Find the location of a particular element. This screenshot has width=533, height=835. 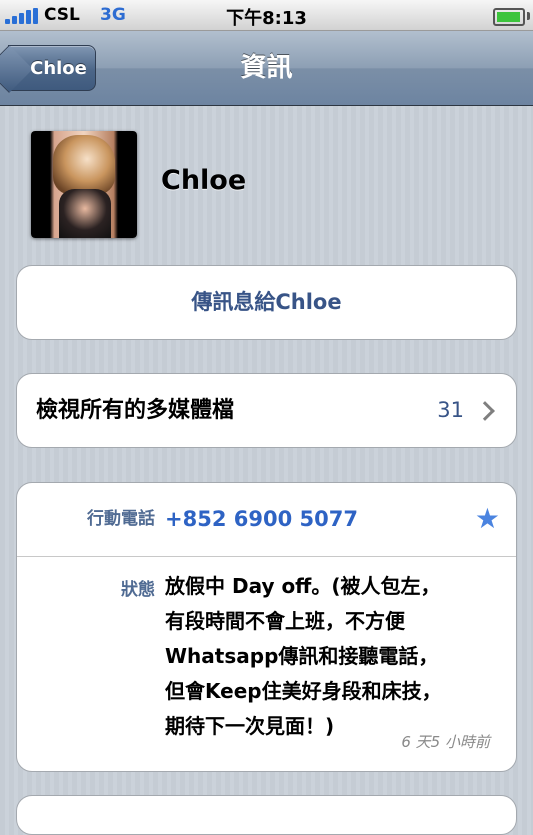

phone-row: 行動電話 +852 6900 5077 ★ is located at coordinates (266, 520).